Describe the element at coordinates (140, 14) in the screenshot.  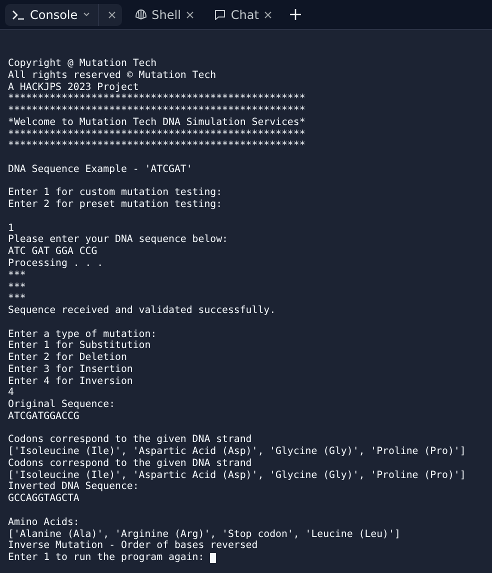
I see `shell-icon` at that location.